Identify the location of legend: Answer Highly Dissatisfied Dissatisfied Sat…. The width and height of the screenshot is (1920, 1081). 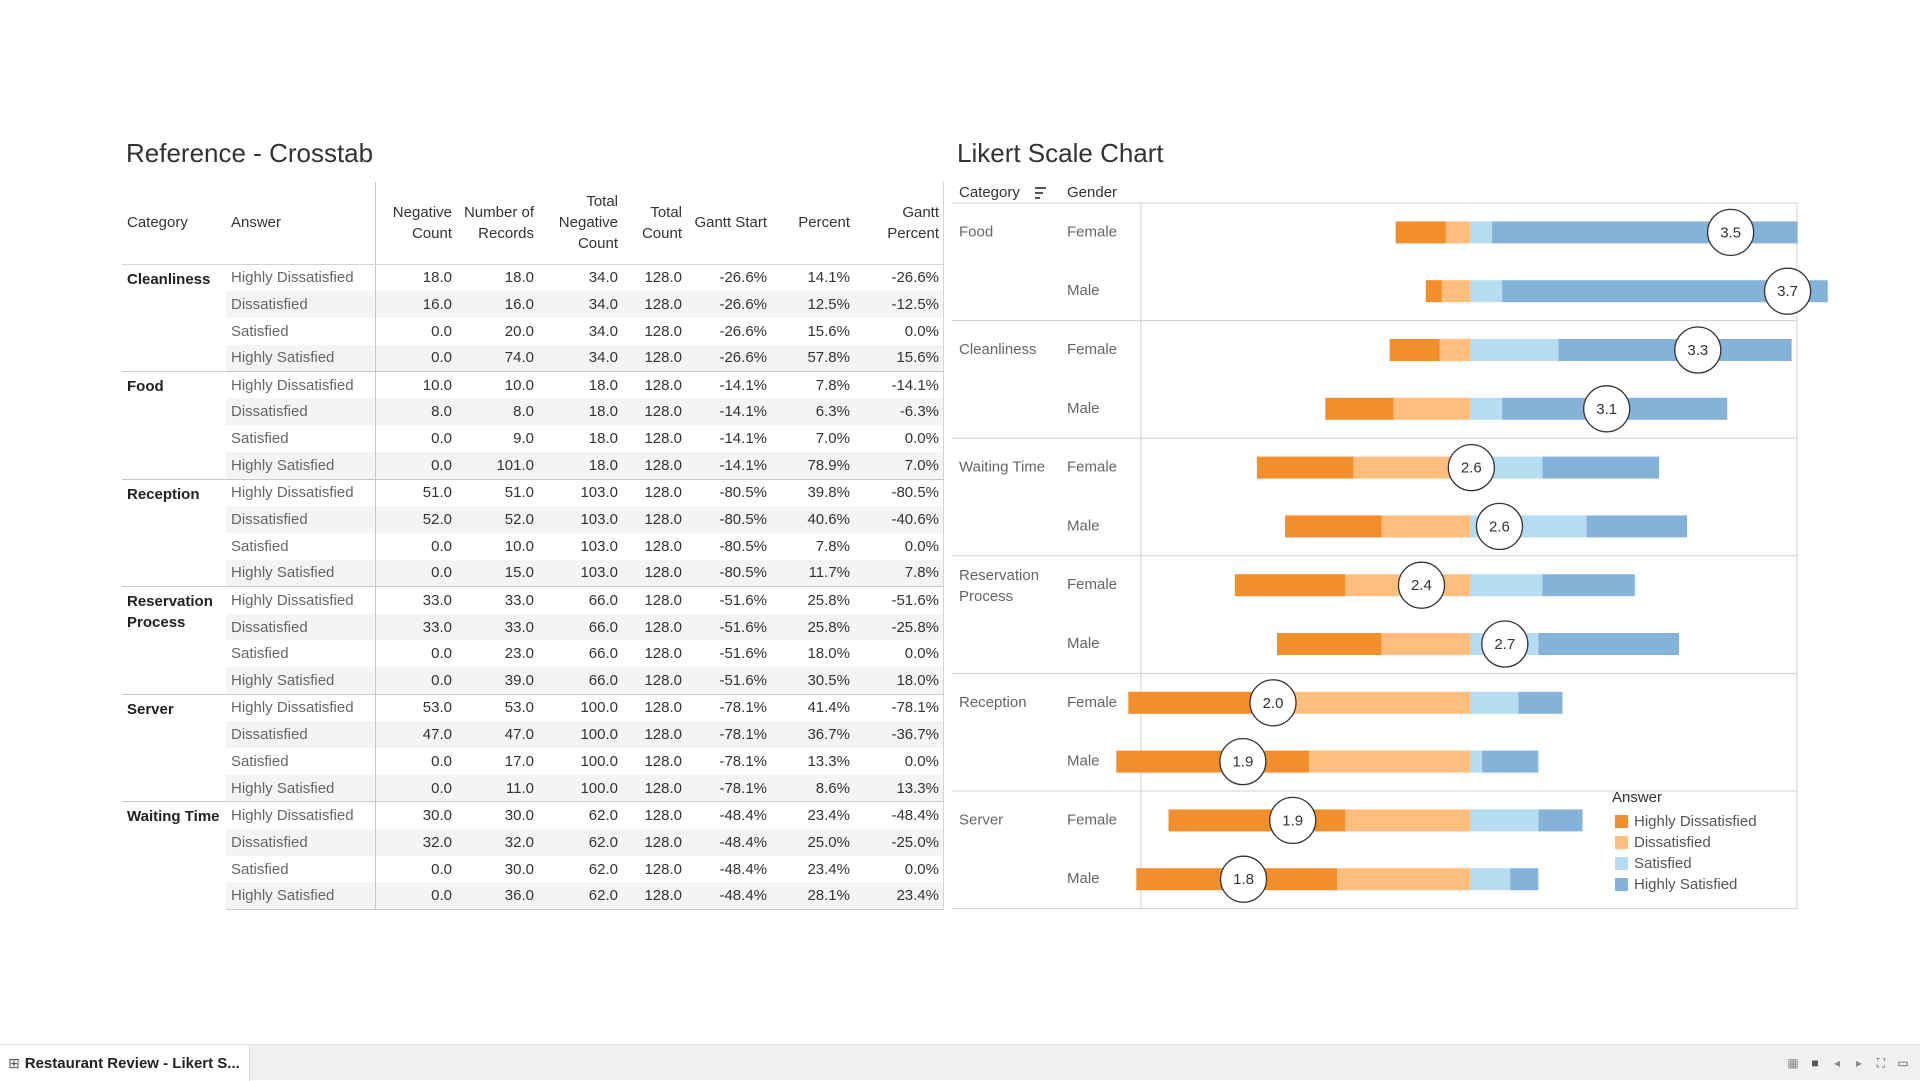
(1684, 841).